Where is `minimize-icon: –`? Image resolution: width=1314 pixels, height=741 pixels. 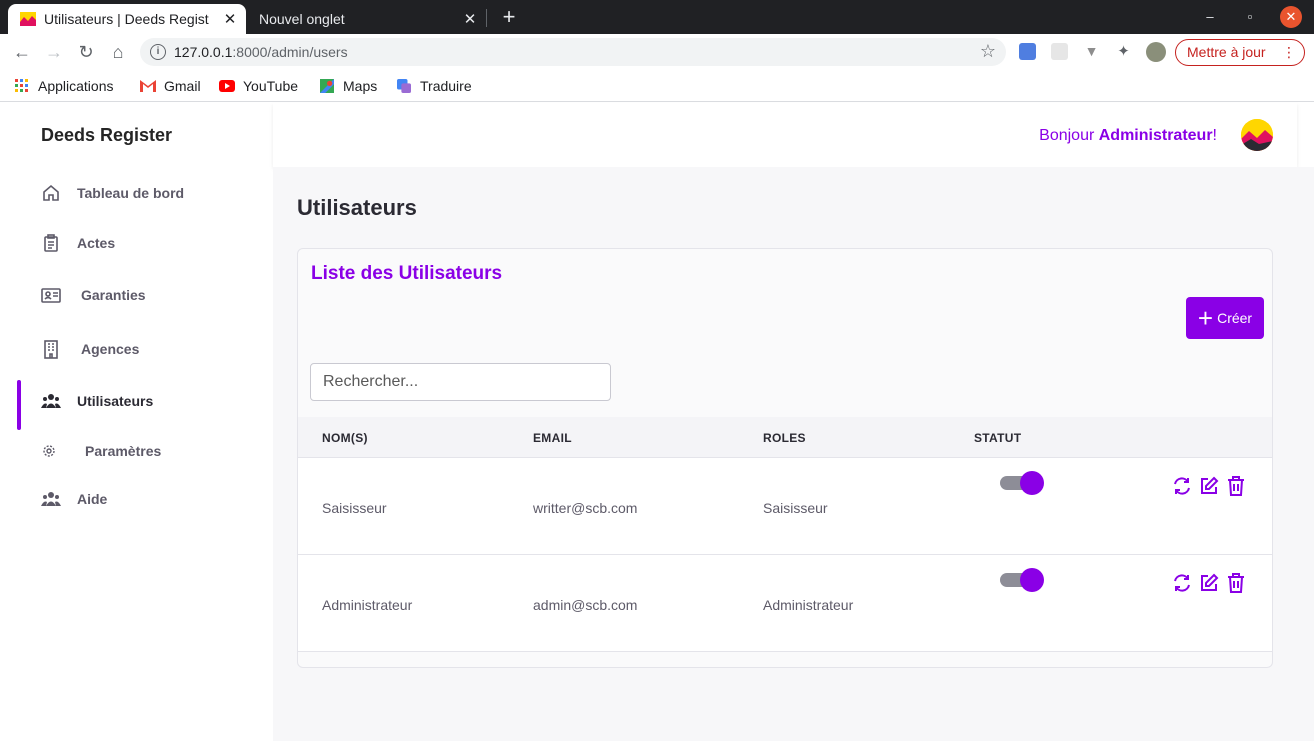
minimize-icon: – is located at coordinates (1210, 17).